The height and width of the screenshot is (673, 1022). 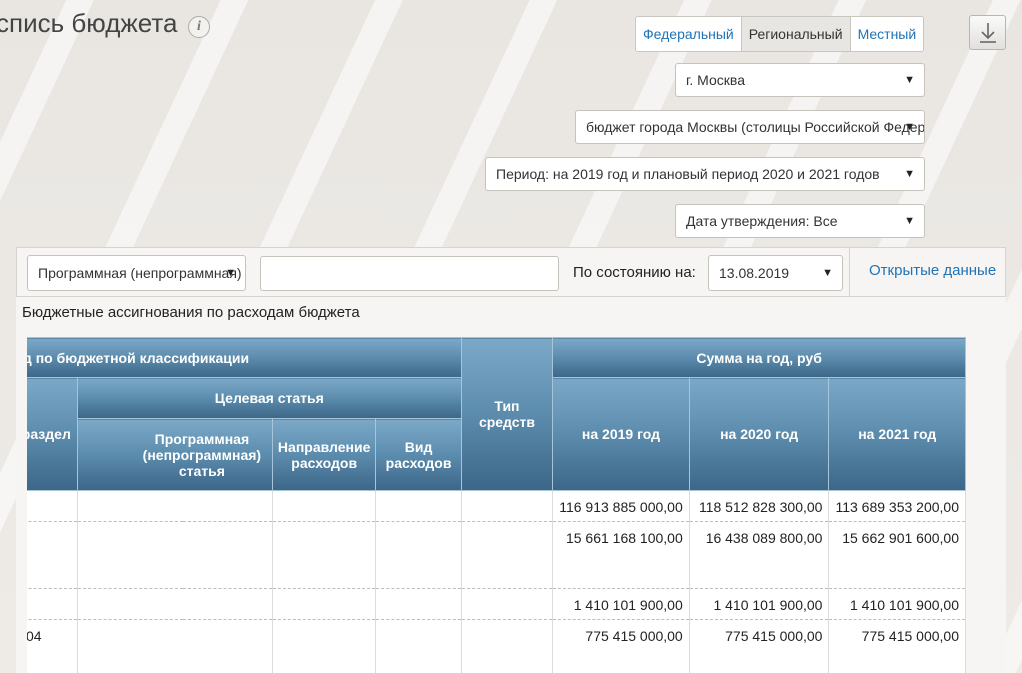 What do you see at coordinates (621, 646) in the screenshot?
I see `cell-2019: 775 415 000,00` at bounding box center [621, 646].